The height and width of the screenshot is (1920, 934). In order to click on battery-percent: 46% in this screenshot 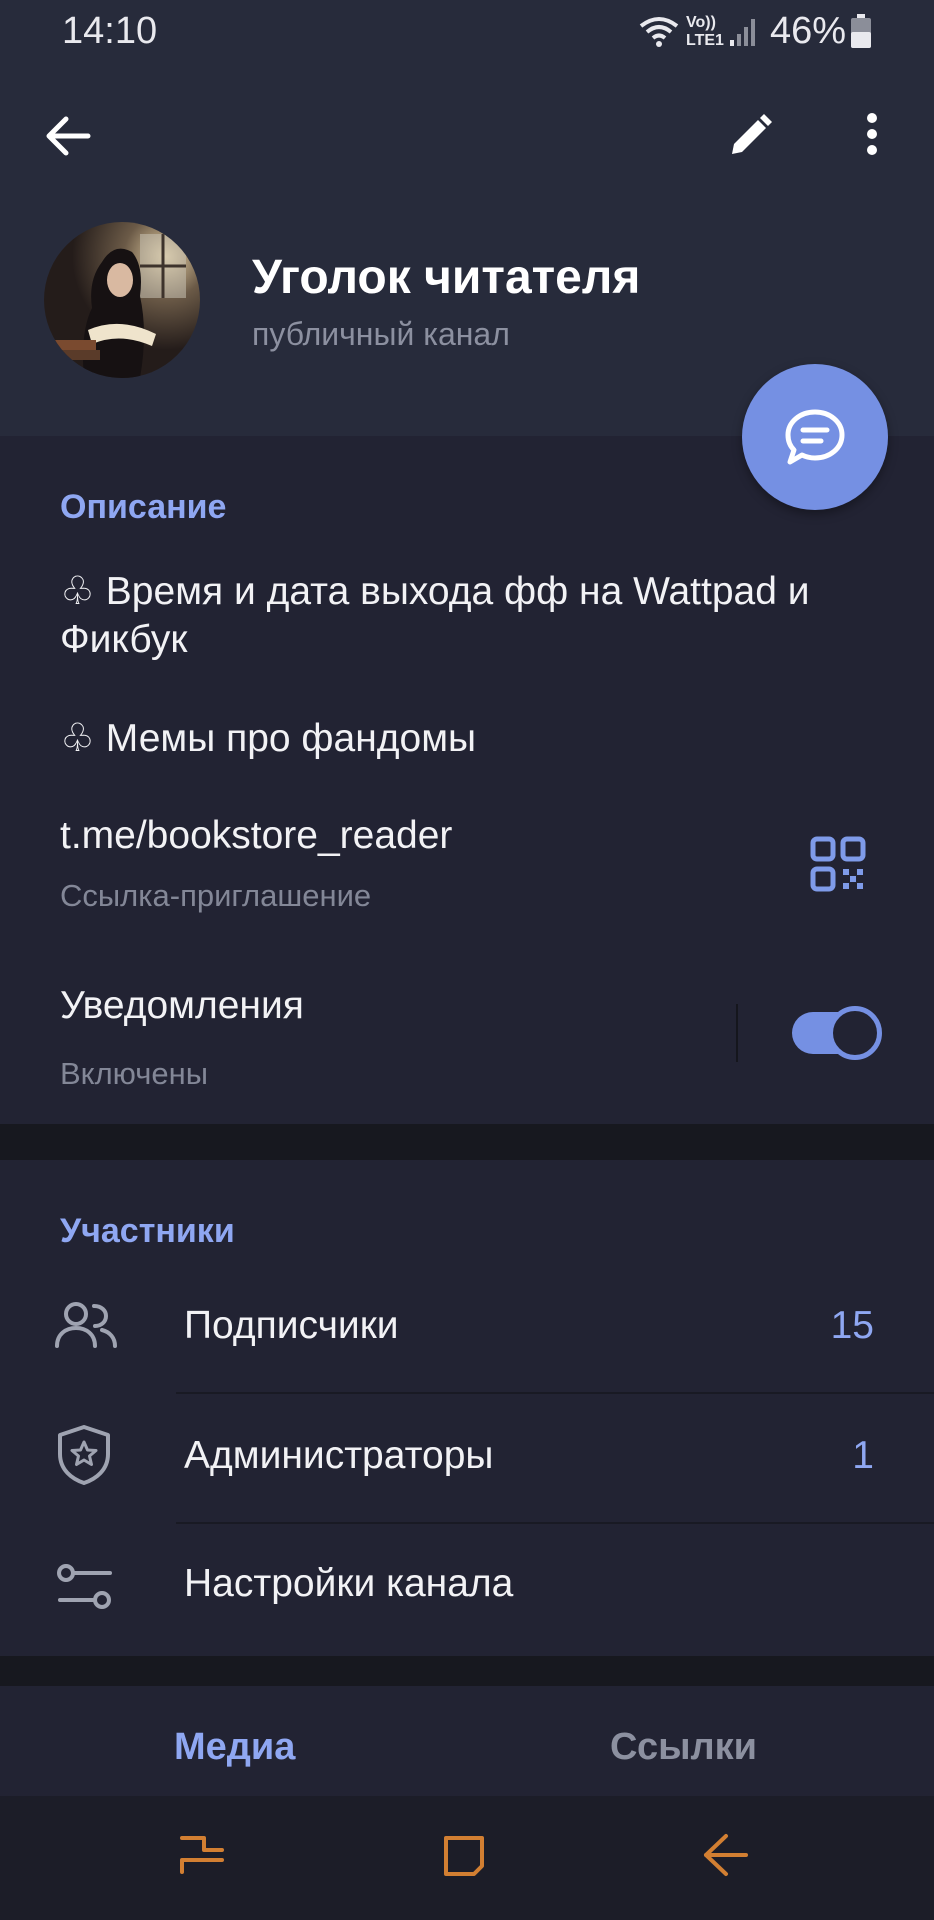, I will do `click(808, 31)`.